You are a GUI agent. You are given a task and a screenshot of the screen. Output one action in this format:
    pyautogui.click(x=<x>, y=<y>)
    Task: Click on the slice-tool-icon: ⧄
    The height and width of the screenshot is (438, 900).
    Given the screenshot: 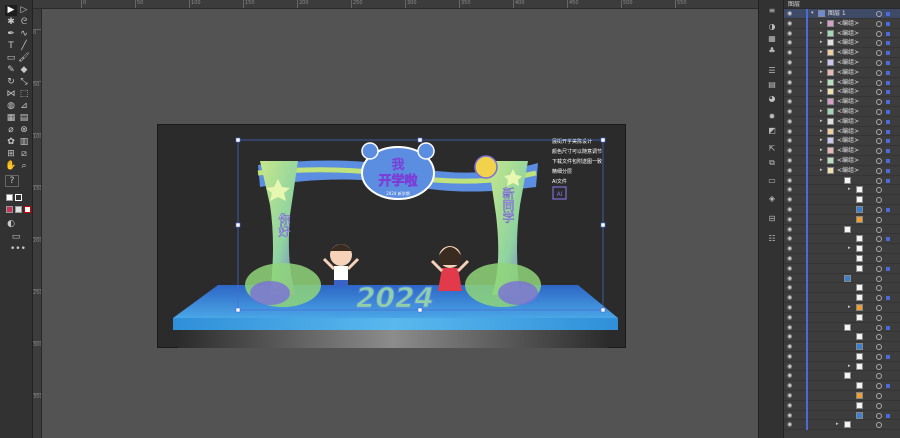 What is the action you would take?
    pyautogui.click(x=24, y=154)
    